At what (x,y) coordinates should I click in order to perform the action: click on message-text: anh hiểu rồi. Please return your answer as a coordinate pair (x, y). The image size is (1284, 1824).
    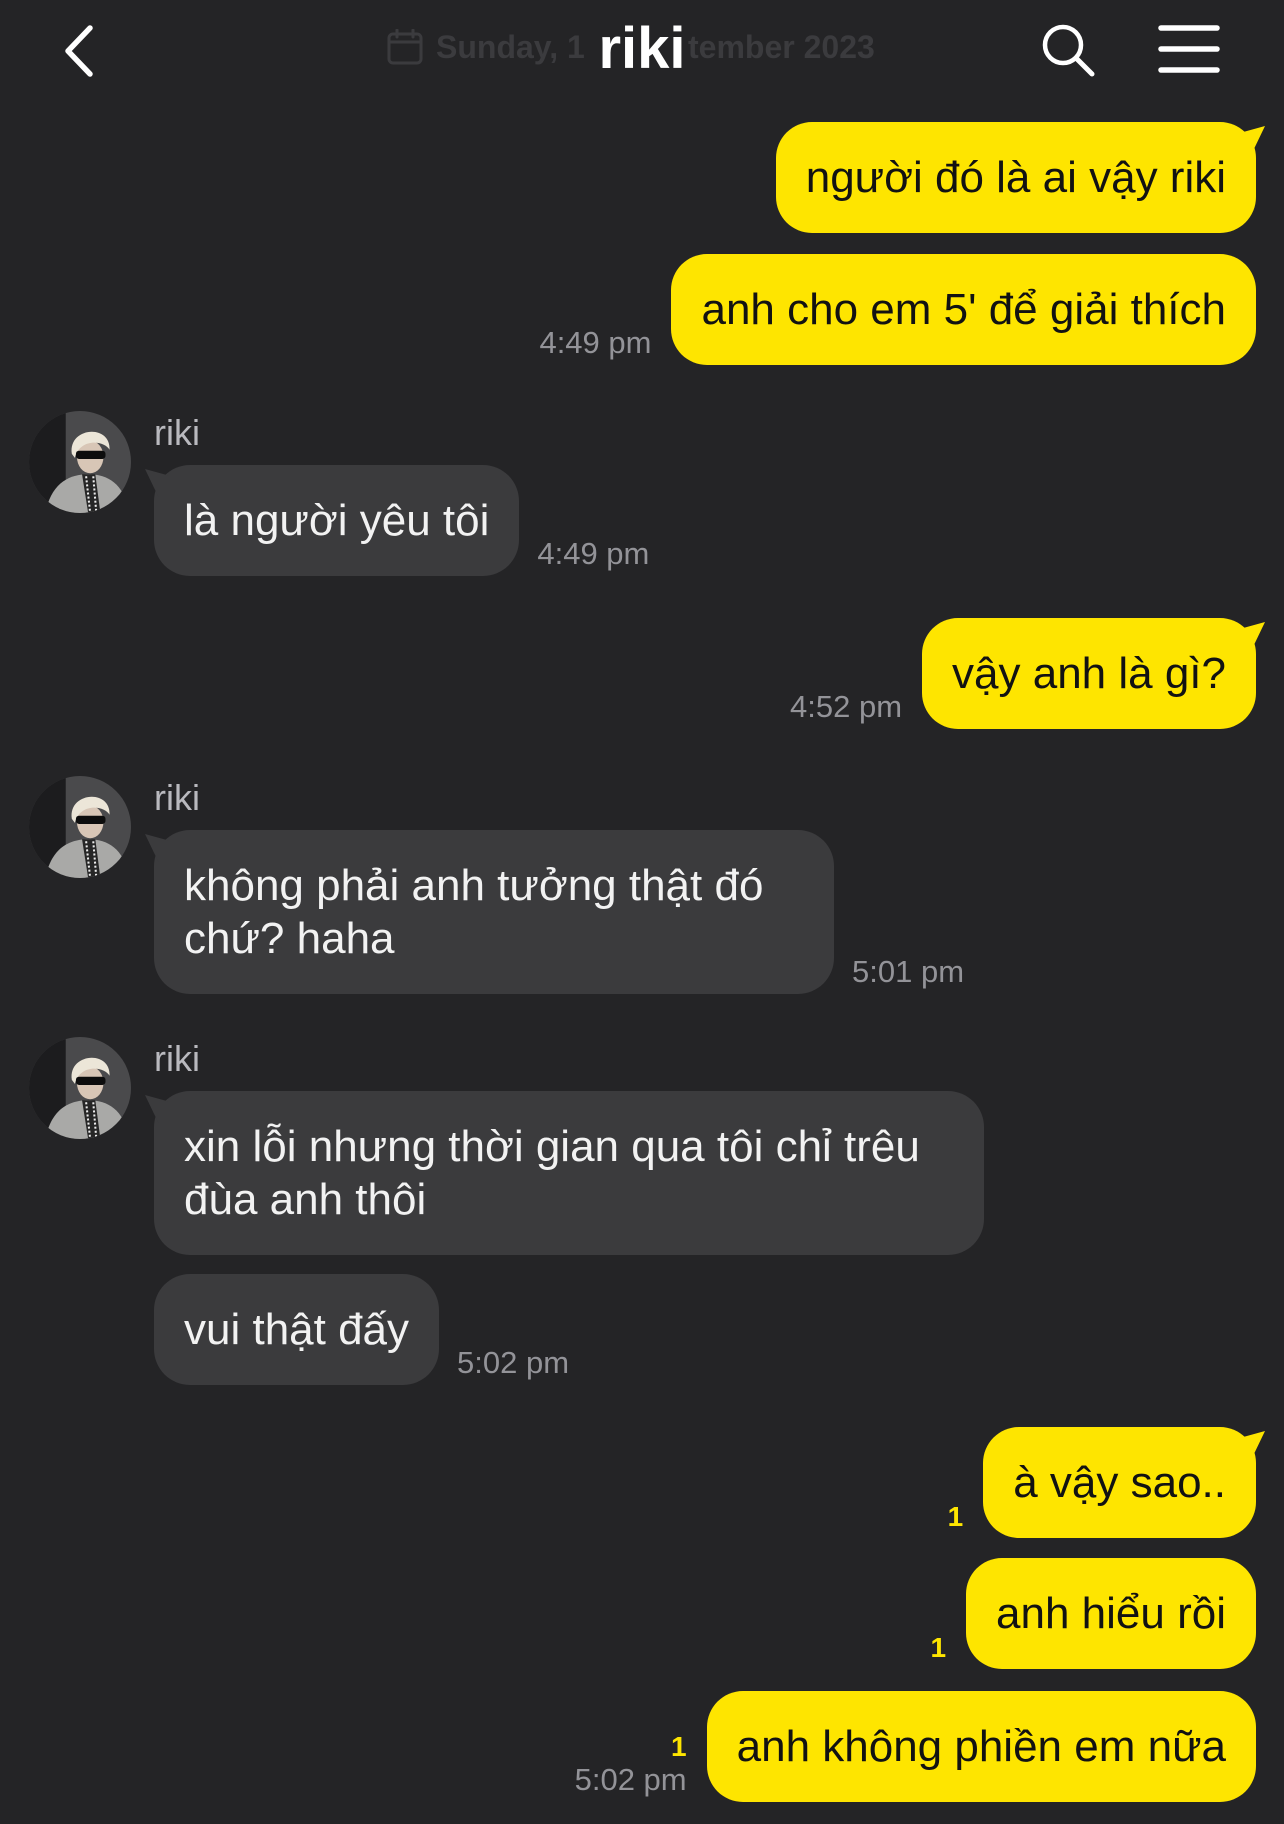
    Looking at the image, I should click on (1111, 1613).